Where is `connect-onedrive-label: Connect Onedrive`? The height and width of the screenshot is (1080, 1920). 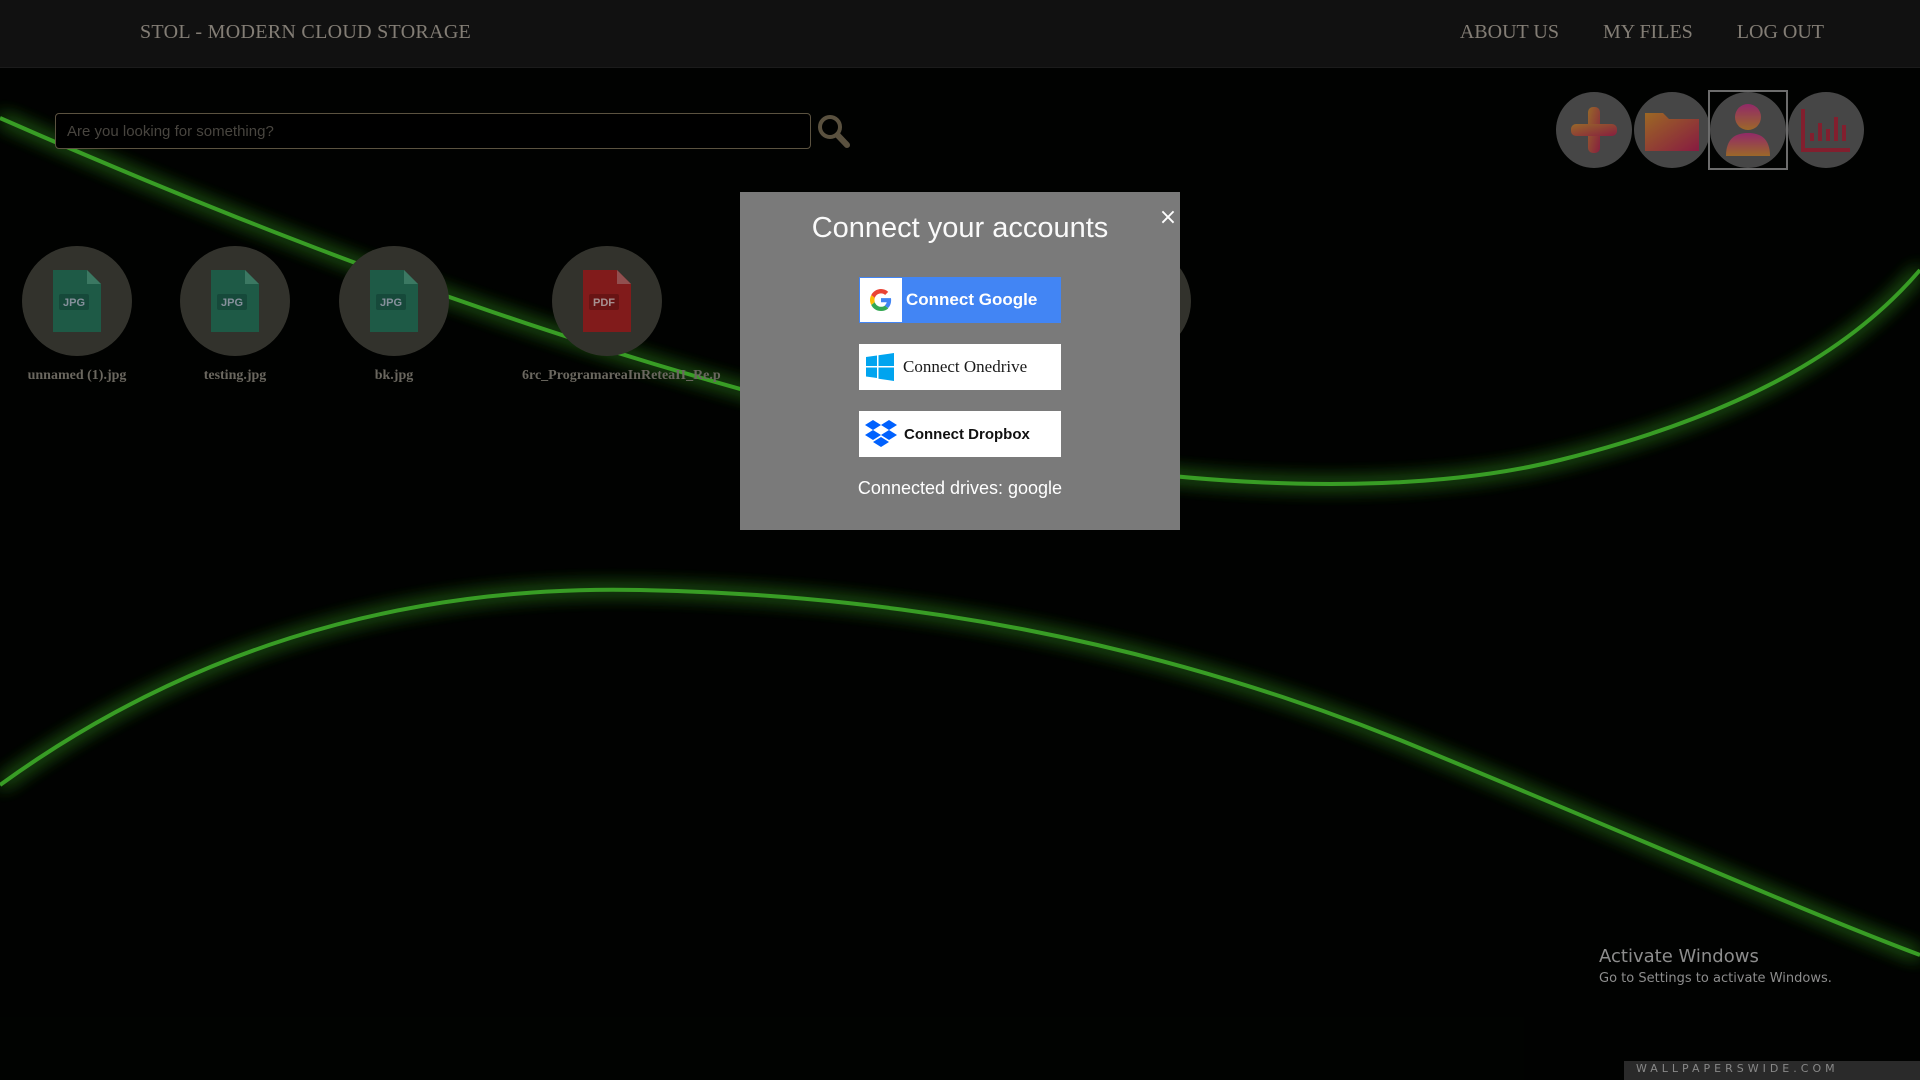
connect-onedrive-label: Connect Onedrive is located at coordinates (965, 366).